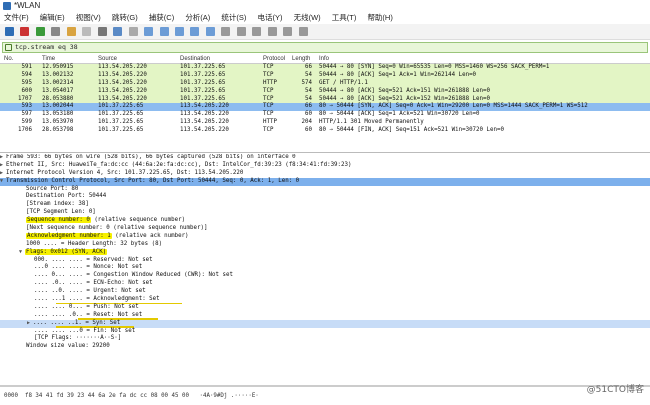  What do you see at coordinates (233, 17) in the screenshot?
I see `menu-statistics: 统计(S)` at bounding box center [233, 17].